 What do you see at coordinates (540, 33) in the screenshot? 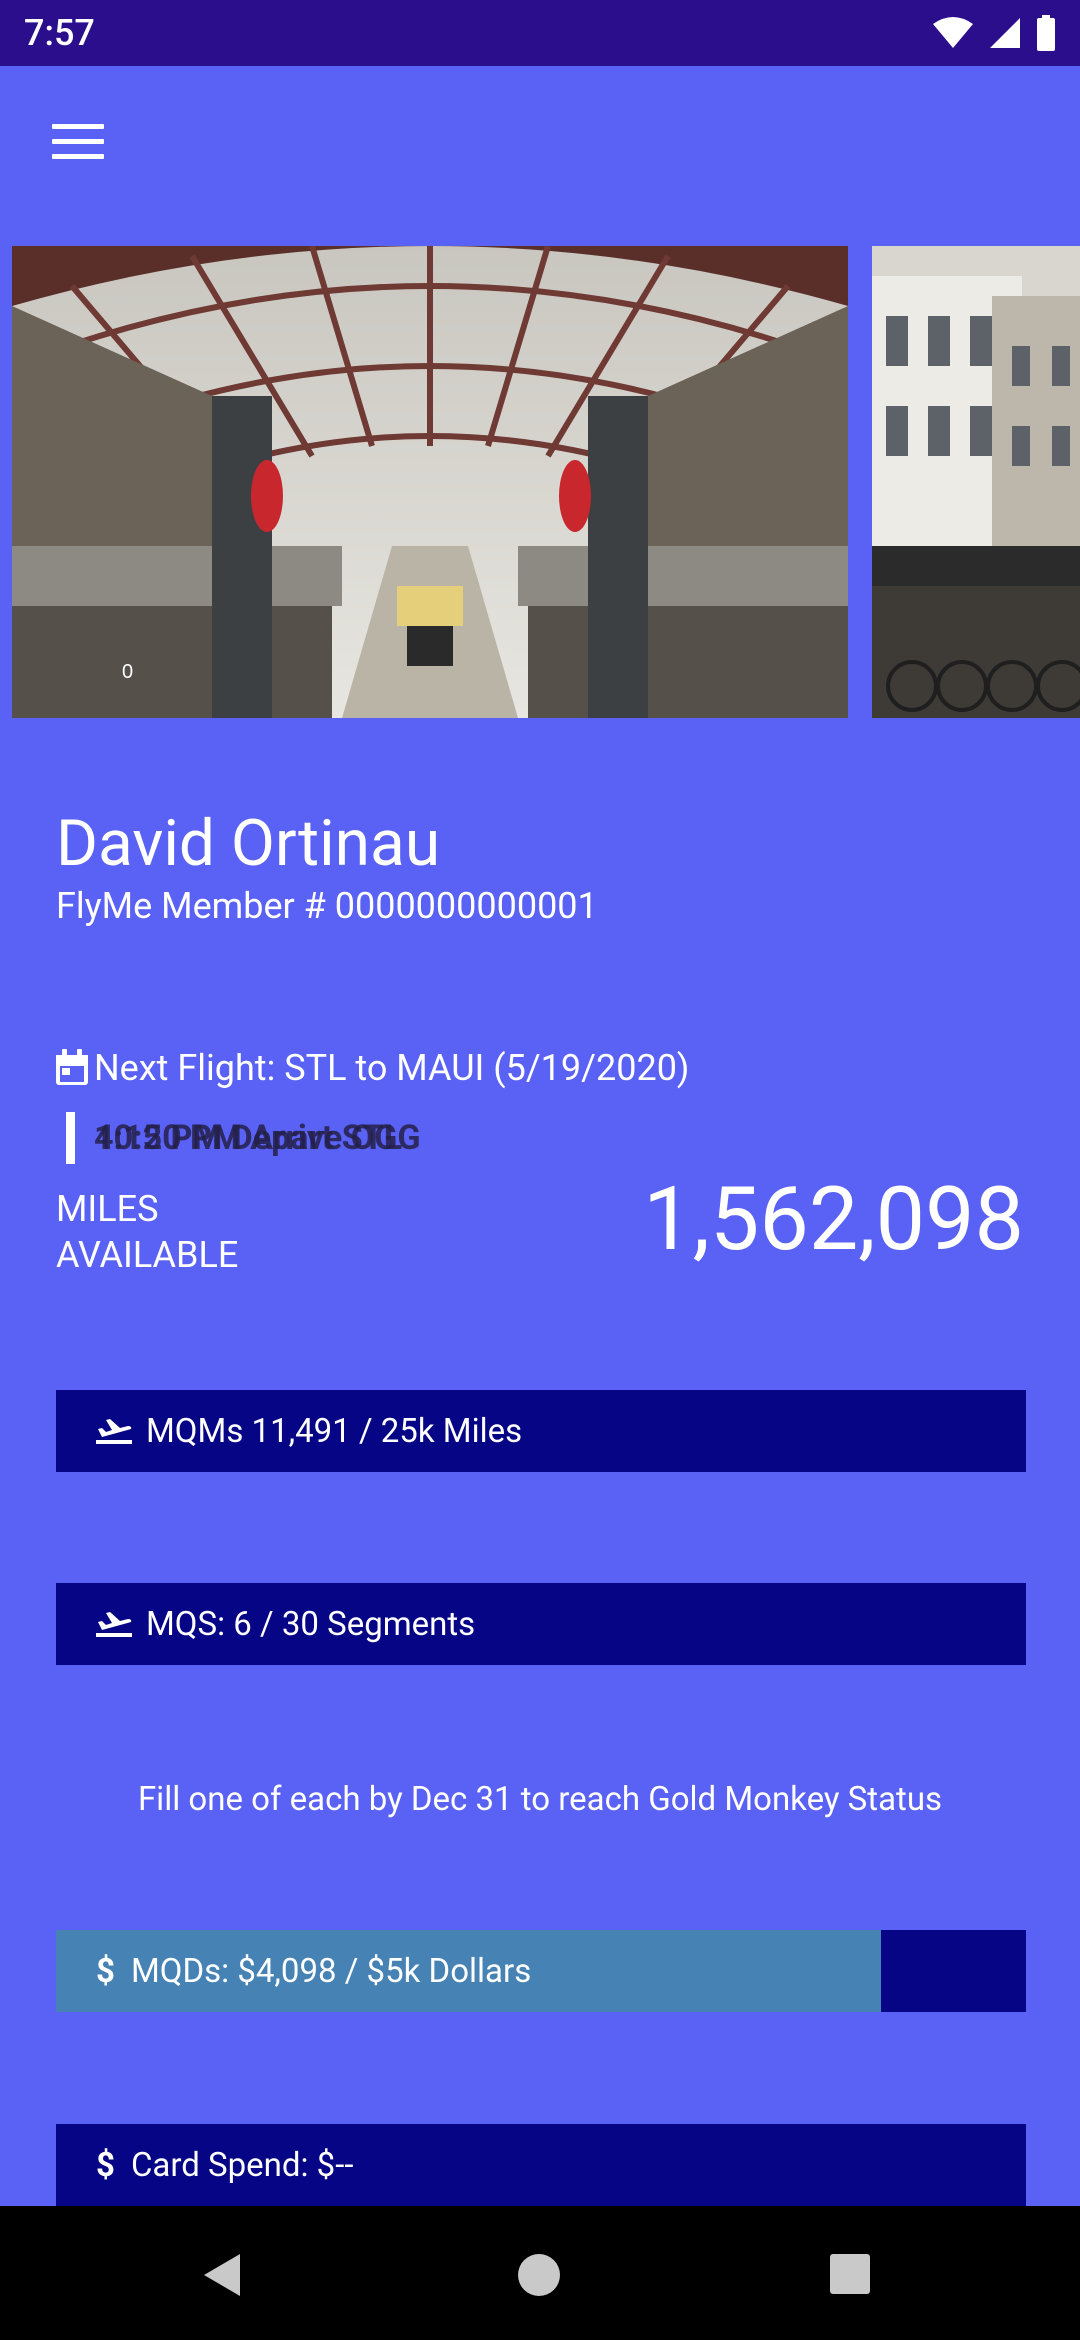
I see `status-bar: 7:57` at bounding box center [540, 33].